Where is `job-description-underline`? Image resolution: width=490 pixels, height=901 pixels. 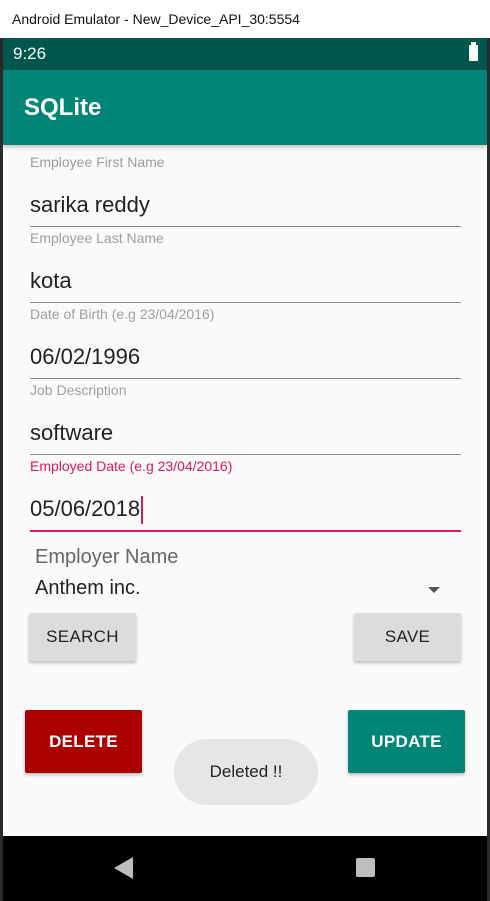 job-description-underline is located at coordinates (245, 454).